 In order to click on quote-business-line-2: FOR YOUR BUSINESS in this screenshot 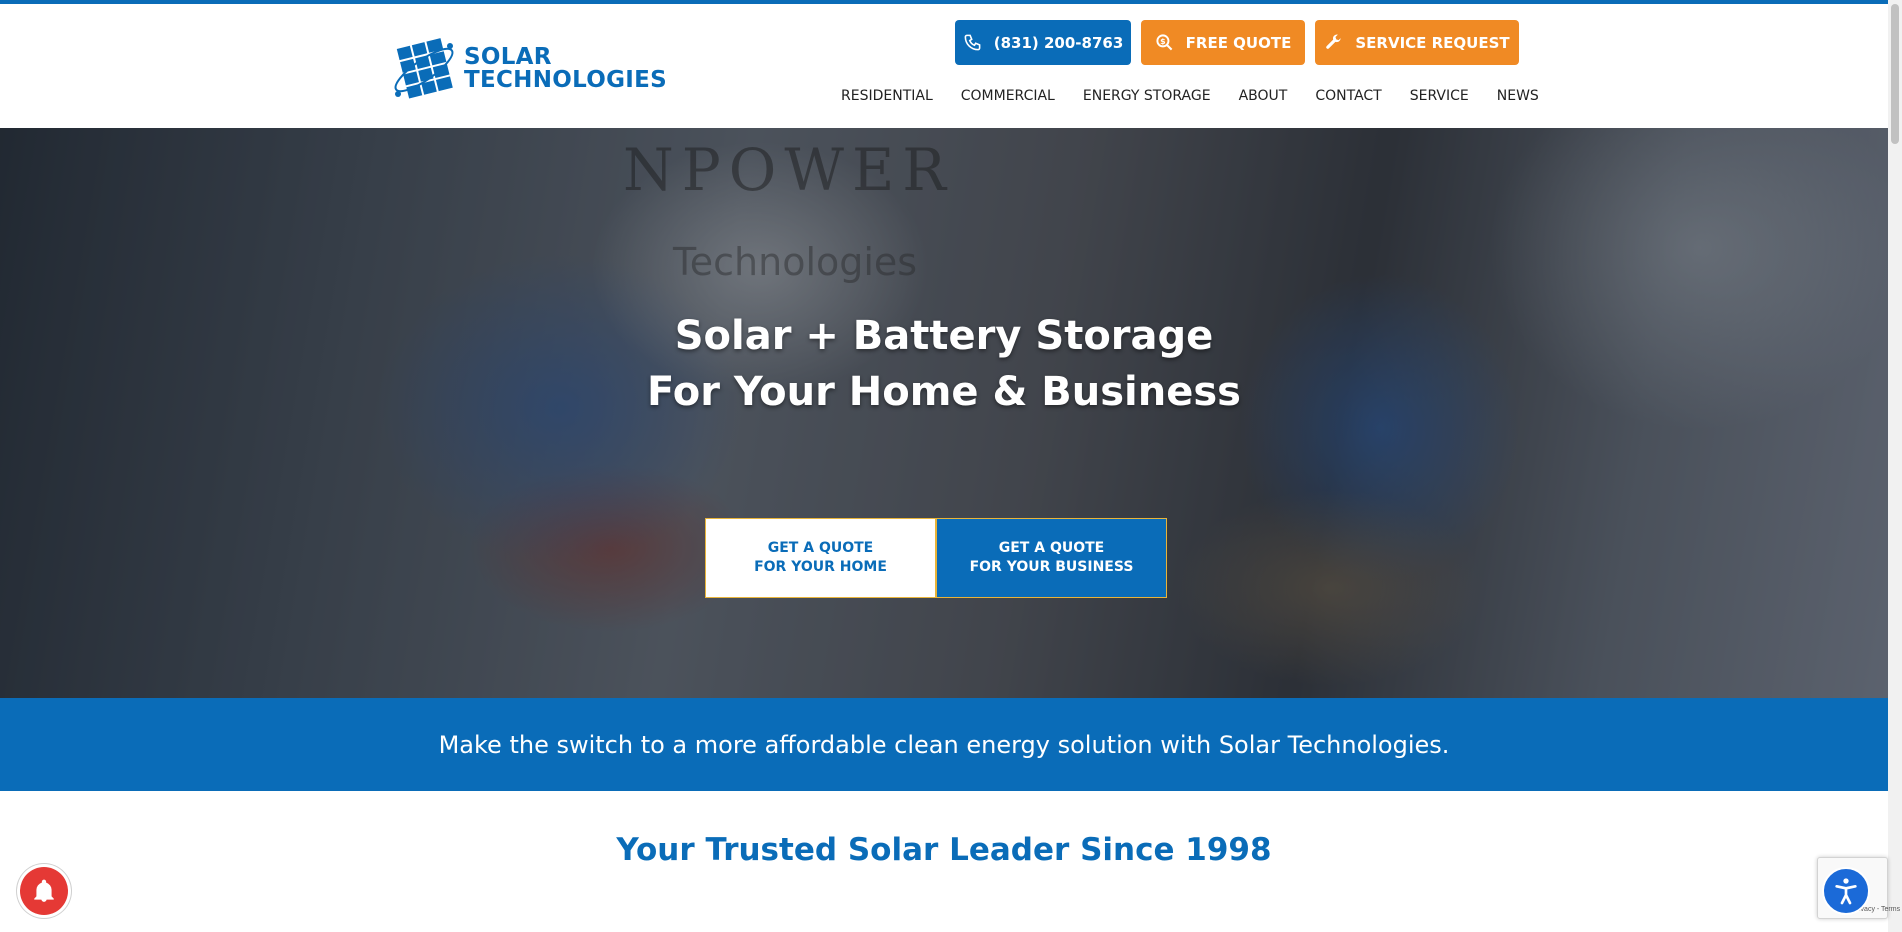, I will do `click(1051, 567)`.